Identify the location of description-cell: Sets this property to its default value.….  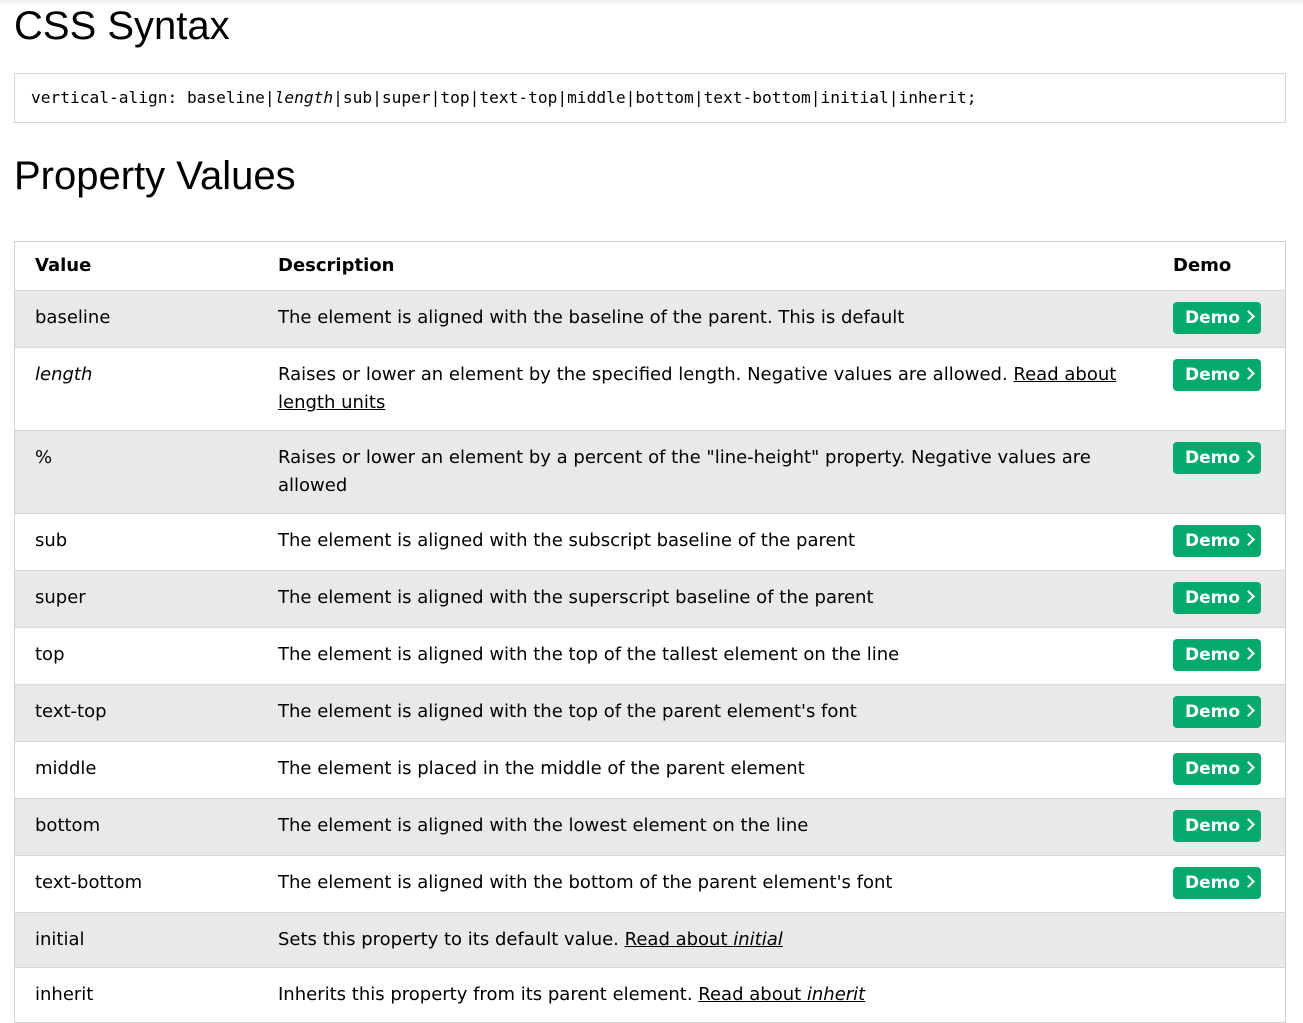
(715, 940).